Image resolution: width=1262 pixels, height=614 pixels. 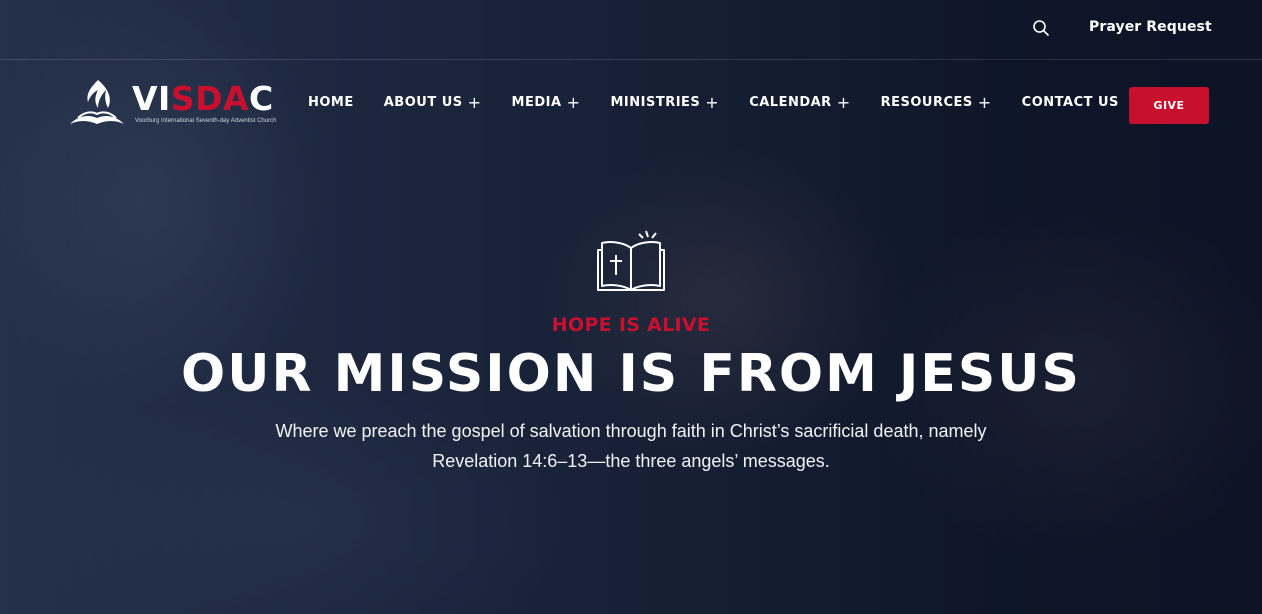 I want to click on top-bar: Prayer Request, so click(x=631, y=30).